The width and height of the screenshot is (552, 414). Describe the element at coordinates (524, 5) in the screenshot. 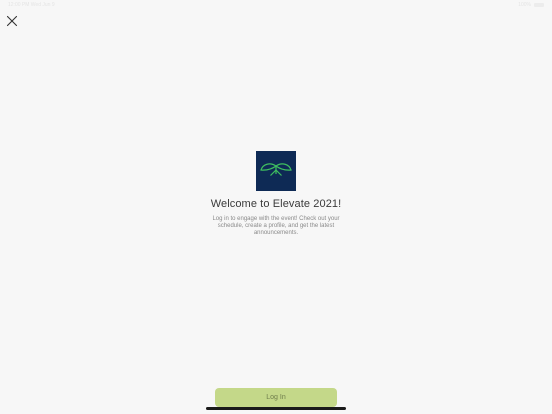

I see `battery-percent: 100%` at that location.